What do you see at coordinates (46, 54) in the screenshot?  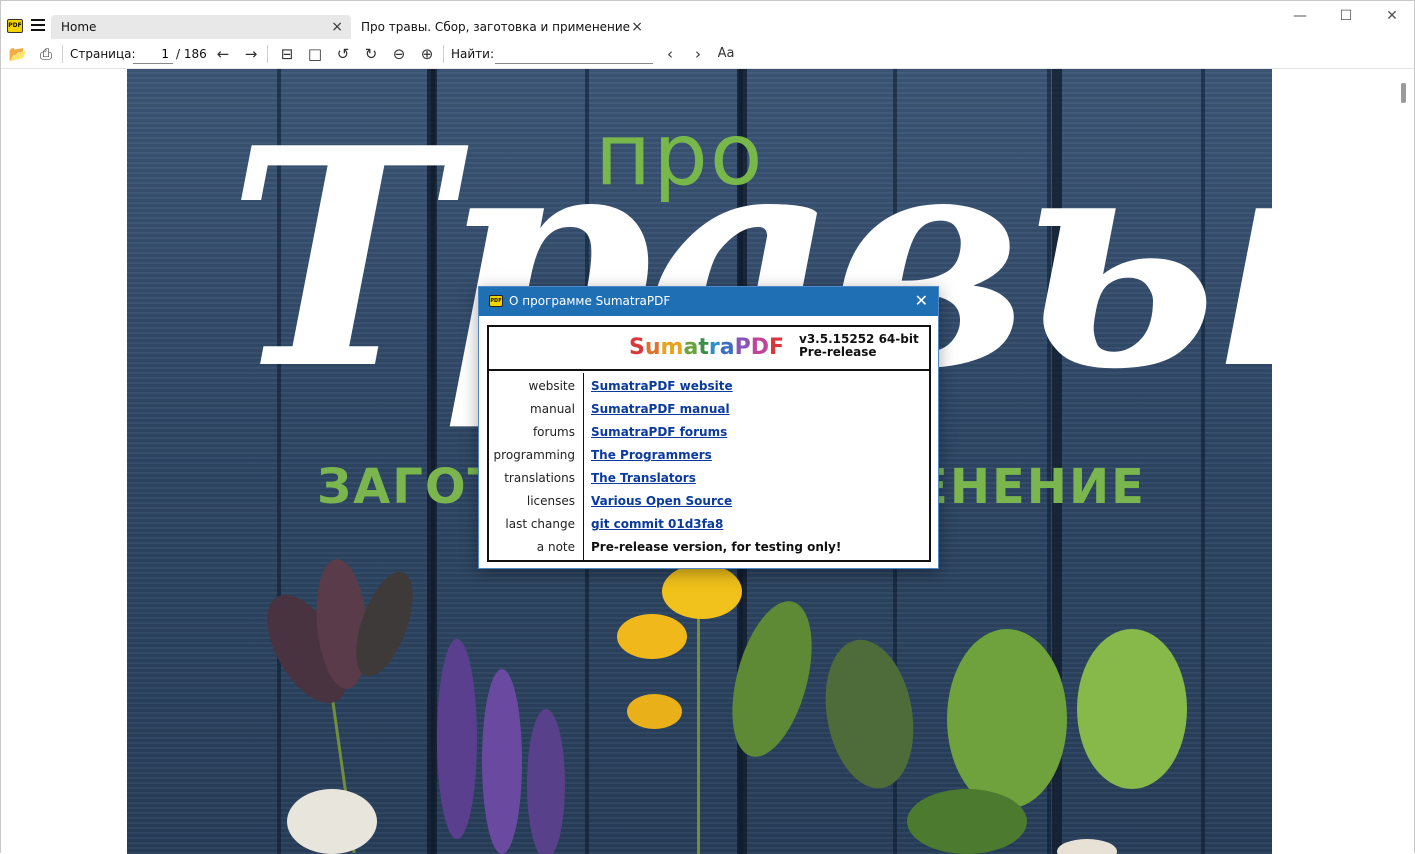 I see `print-icon: ⎙` at bounding box center [46, 54].